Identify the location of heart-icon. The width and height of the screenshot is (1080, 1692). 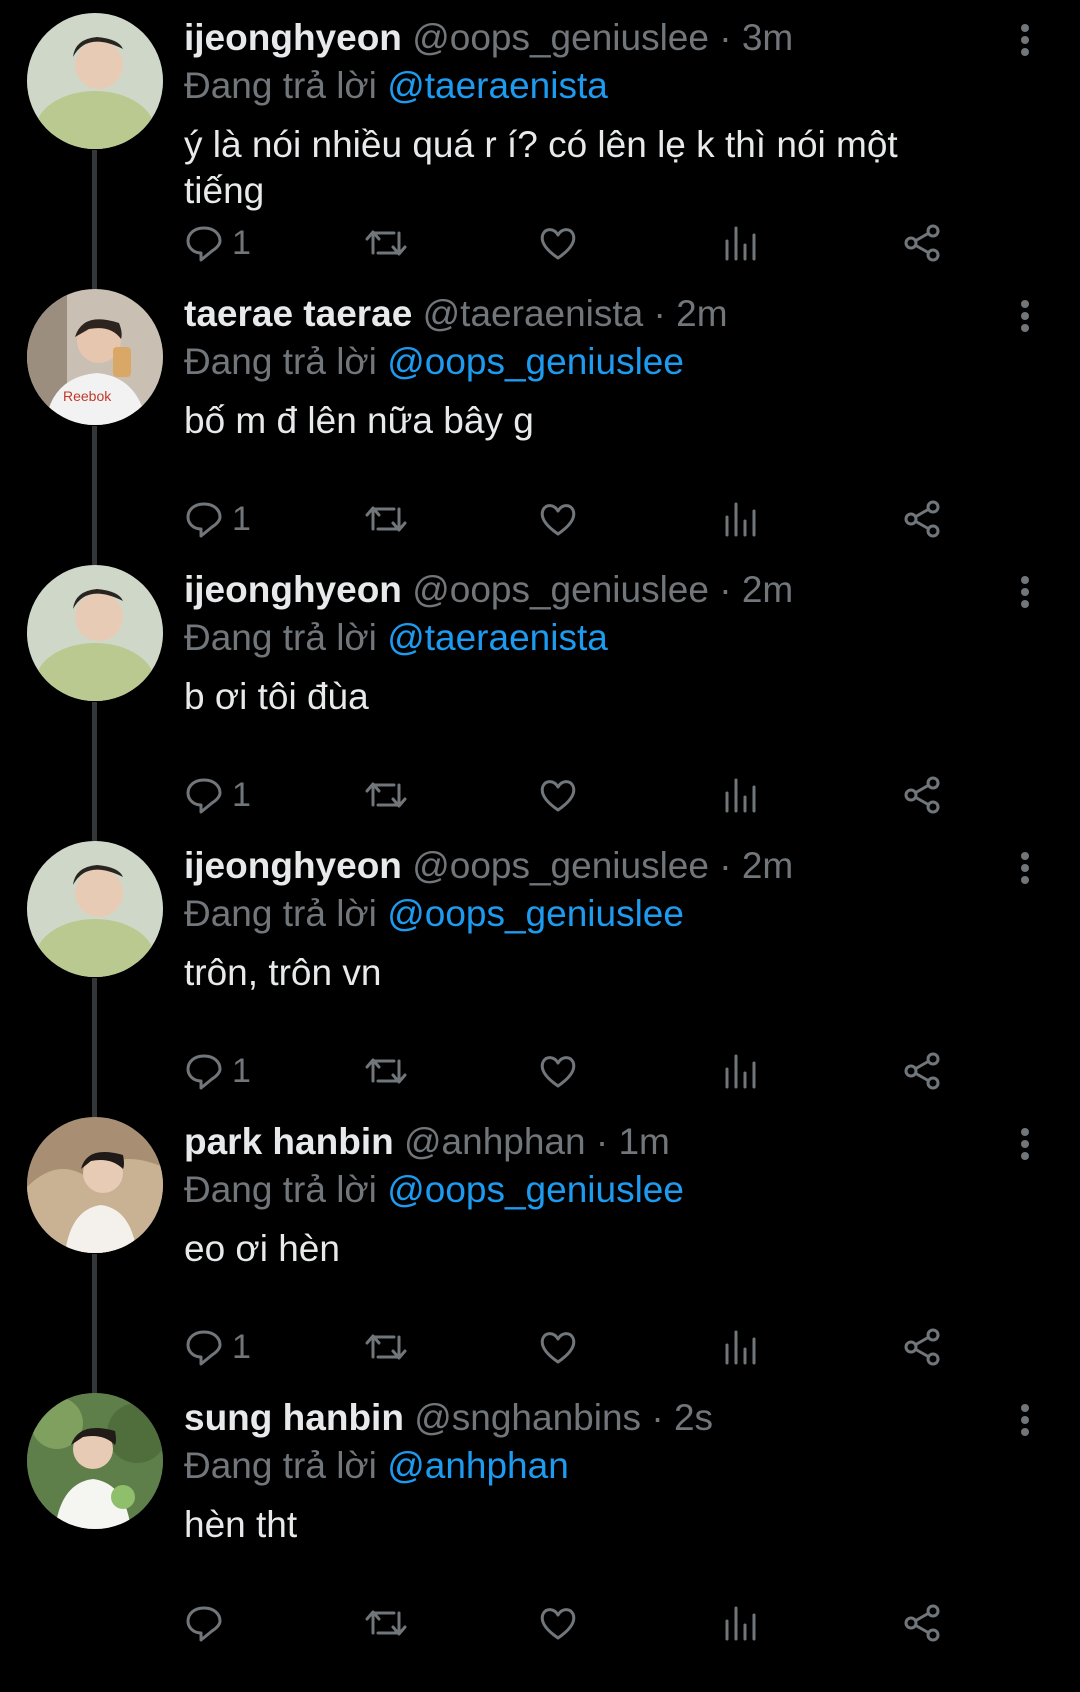
(558, 1348).